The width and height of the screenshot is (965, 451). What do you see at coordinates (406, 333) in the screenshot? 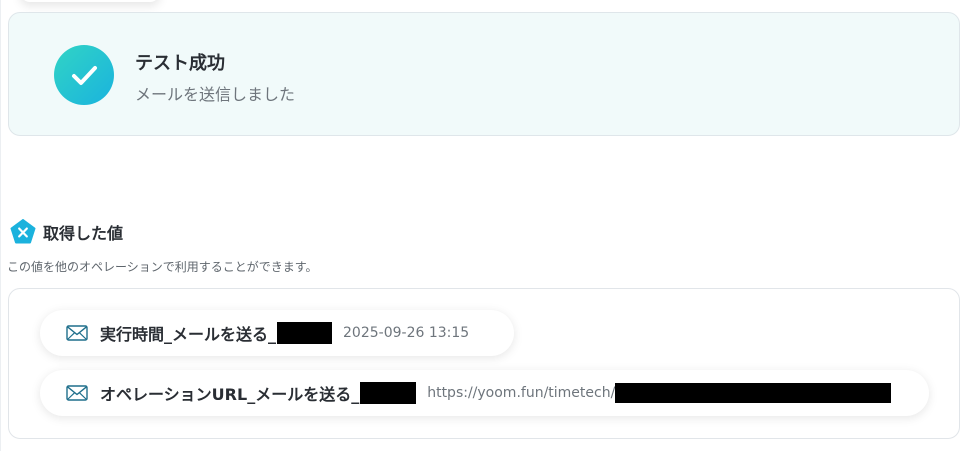
I see `value-item-value: 2025-09-26 13:15` at bounding box center [406, 333].